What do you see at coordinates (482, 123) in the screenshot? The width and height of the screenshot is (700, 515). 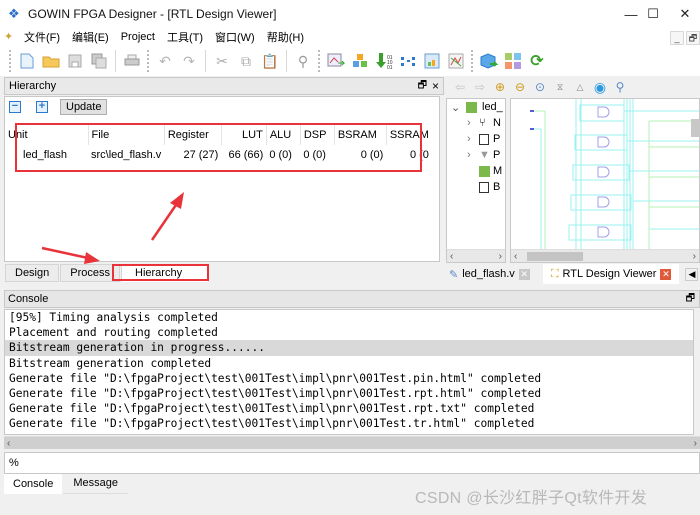 I see `net-icon: ⑂` at bounding box center [482, 123].